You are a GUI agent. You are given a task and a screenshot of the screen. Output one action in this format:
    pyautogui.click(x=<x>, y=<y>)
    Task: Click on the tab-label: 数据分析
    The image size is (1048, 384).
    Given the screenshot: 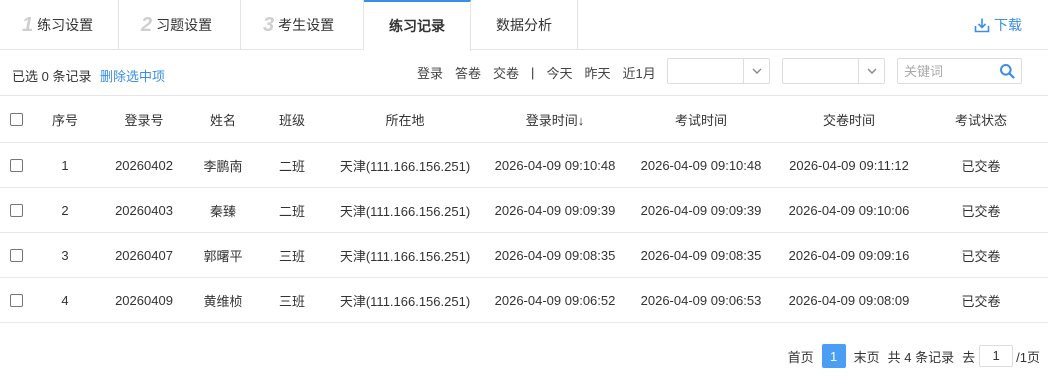 What is the action you would take?
    pyautogui.click(x=524, y=25)
    